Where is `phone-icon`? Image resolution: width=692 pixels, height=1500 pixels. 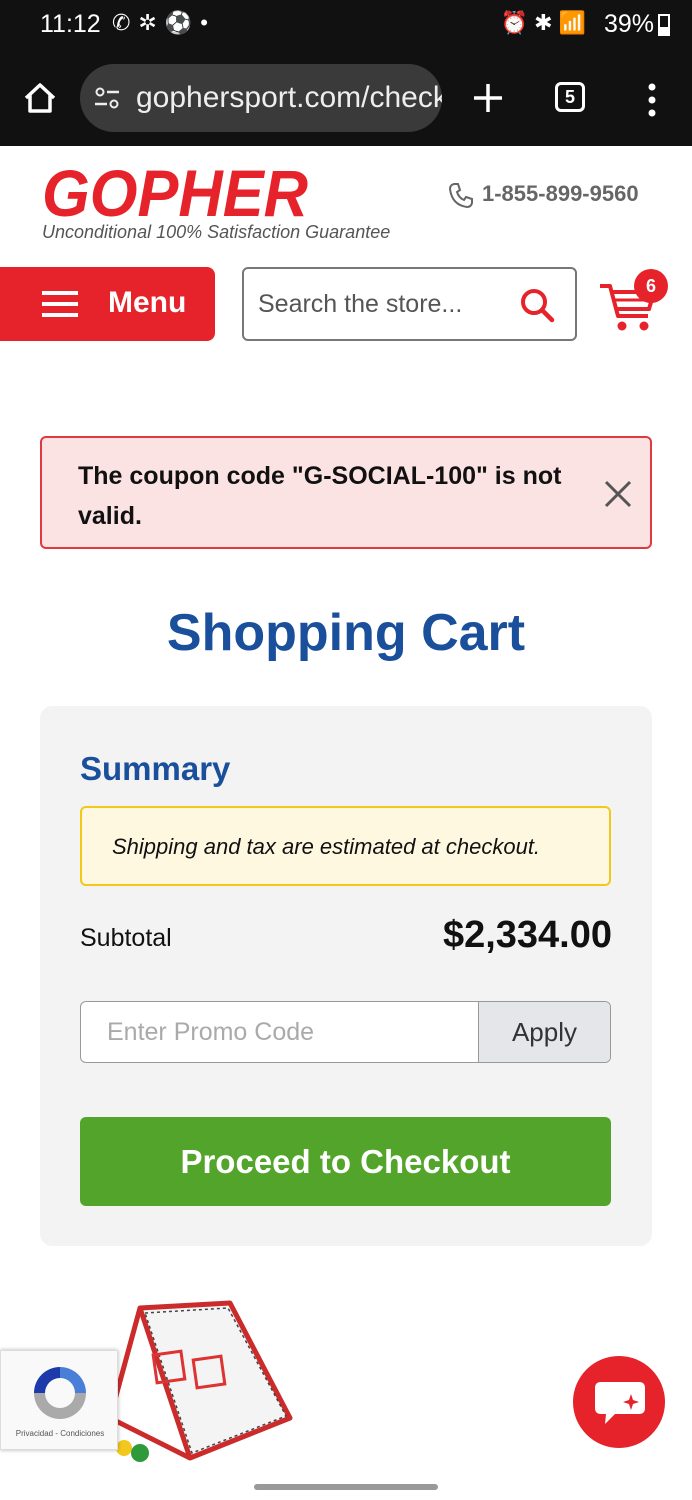 phone-icon is located at coordinates (460, 196).